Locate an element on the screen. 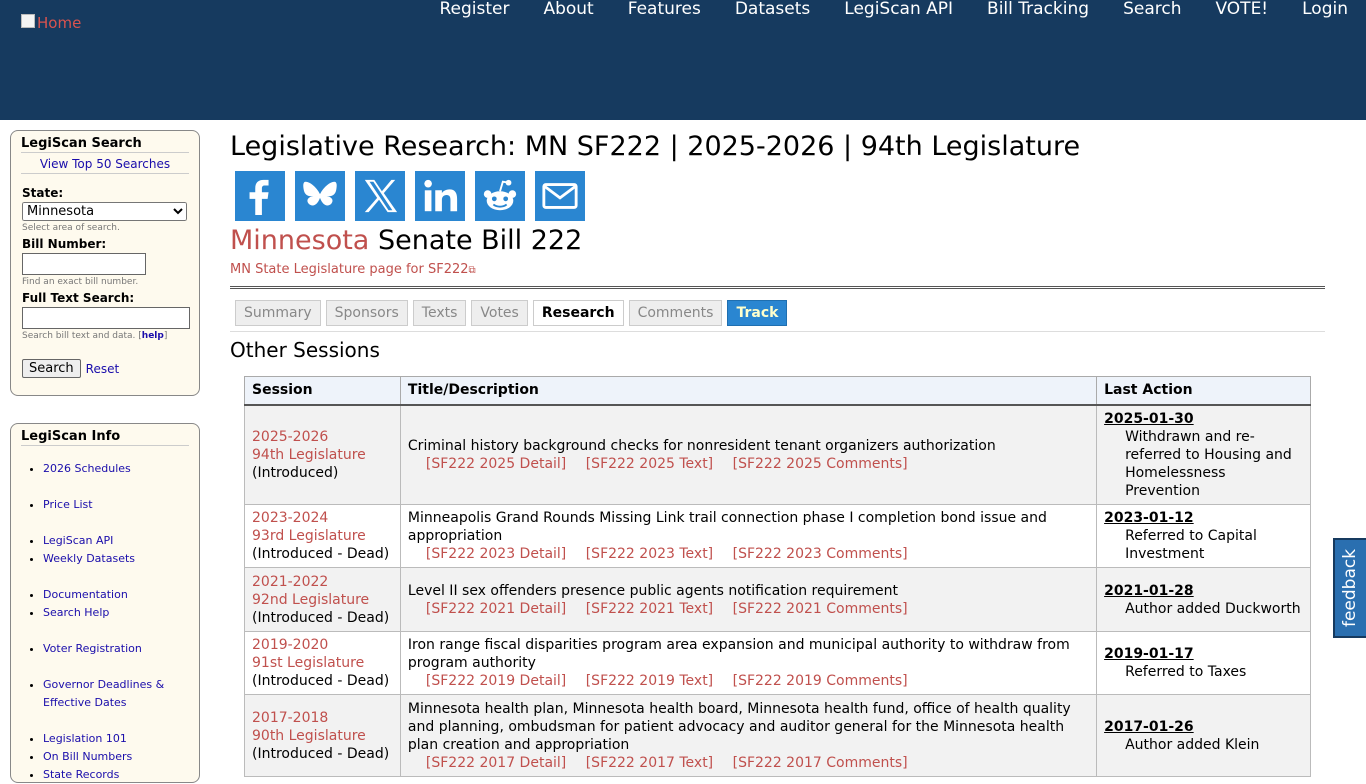 Image resolution: width=1366 pixels, height=784 pixels. session-year-link: 2023-2024 is located at coordinates (290, 518).